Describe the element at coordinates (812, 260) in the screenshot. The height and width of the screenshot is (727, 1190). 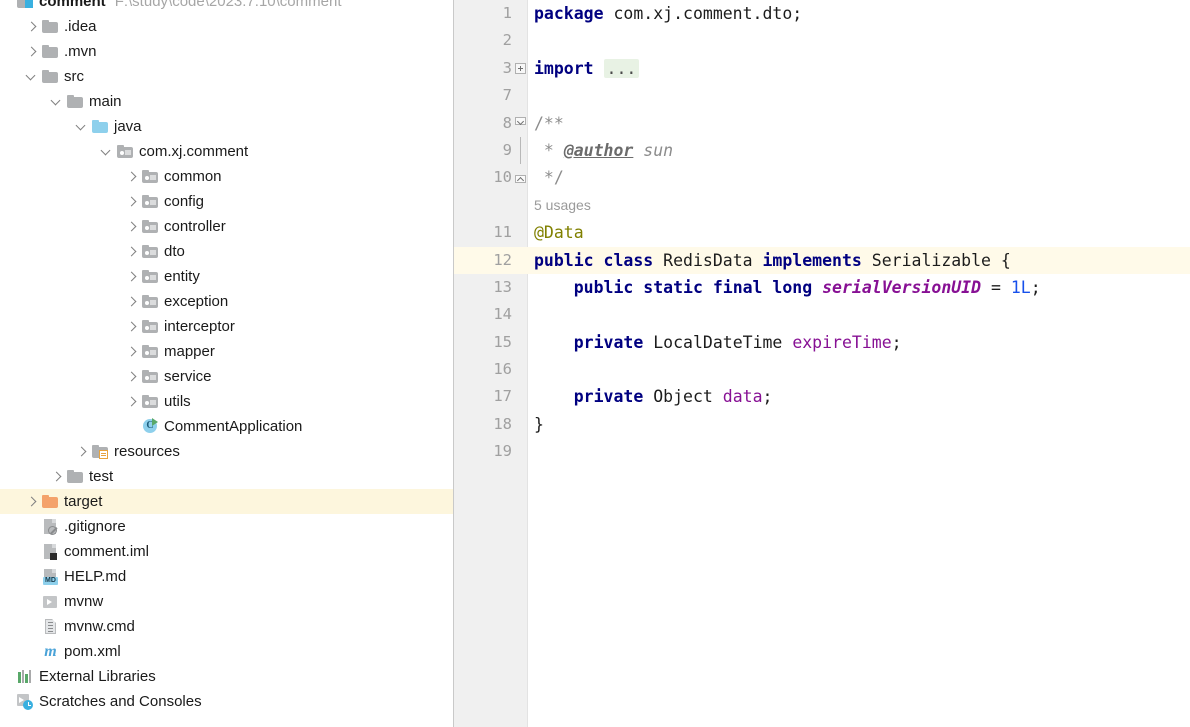
I see `code-token: implements` at that location.